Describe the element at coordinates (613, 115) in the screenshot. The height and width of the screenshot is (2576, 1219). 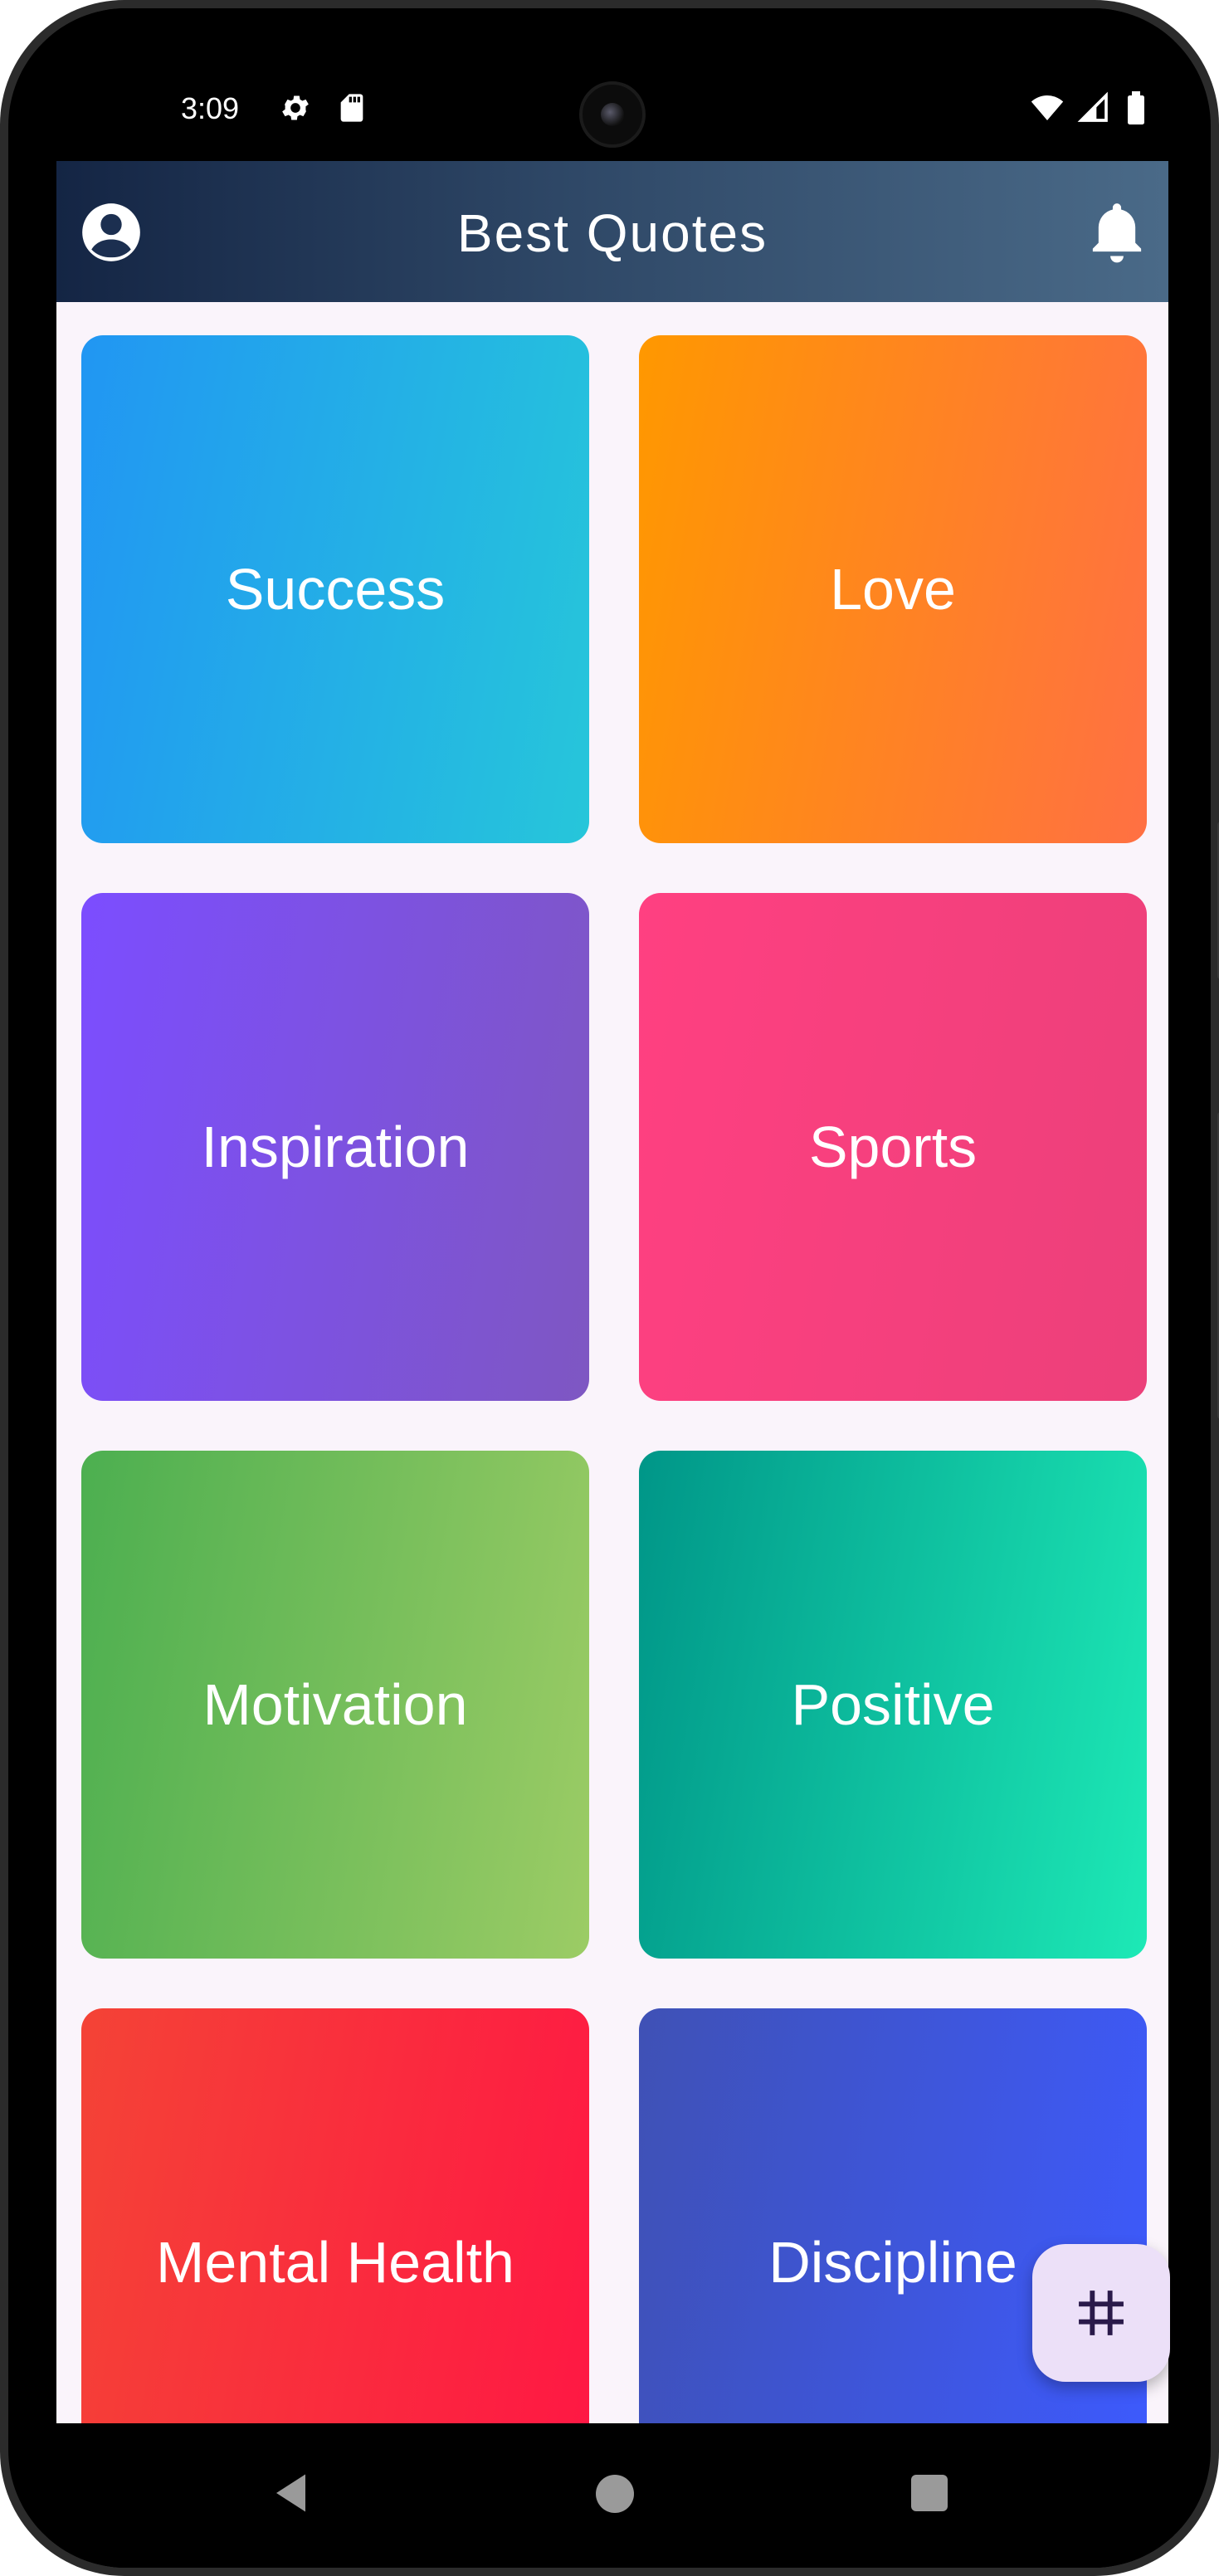
I see `front-camera` at that location.